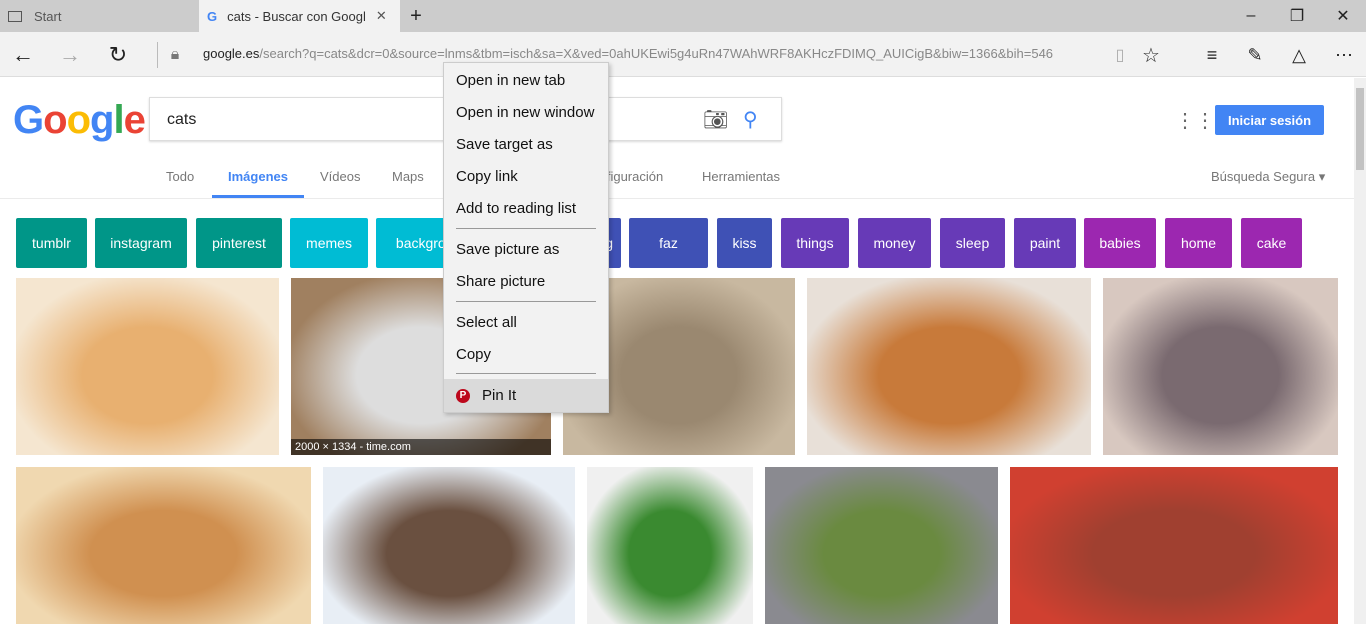  I want to click on menu-item-label: Copy link, so click(487, 176).